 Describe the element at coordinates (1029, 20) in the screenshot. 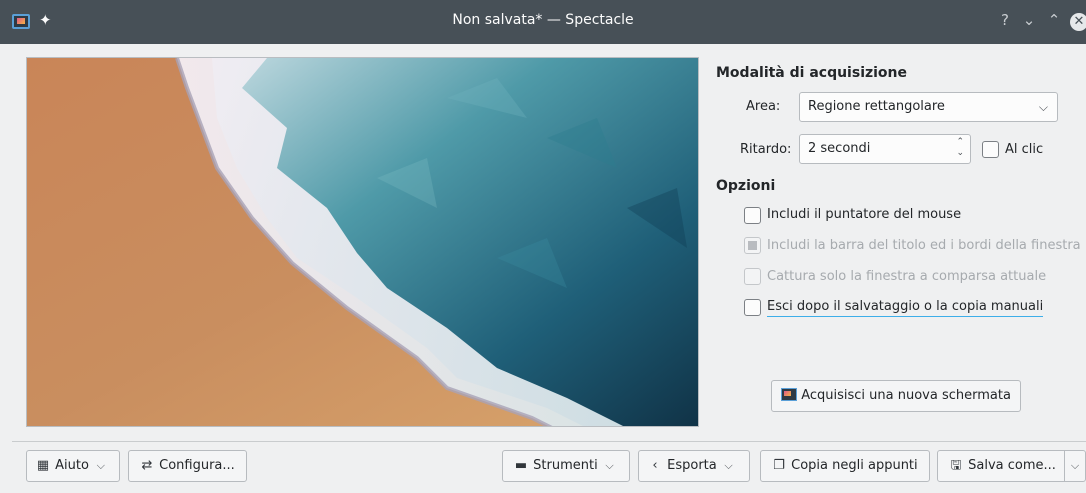

I see `minimize-button: ⌄` at that location.